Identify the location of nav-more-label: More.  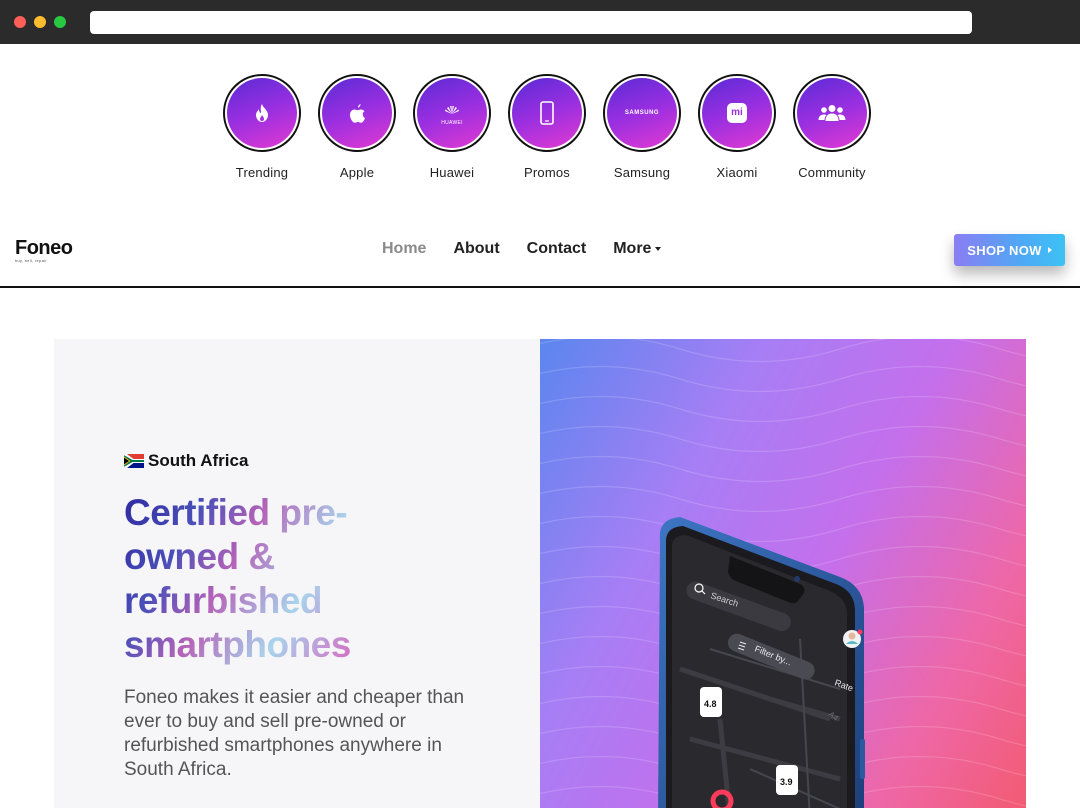
(632, 248).